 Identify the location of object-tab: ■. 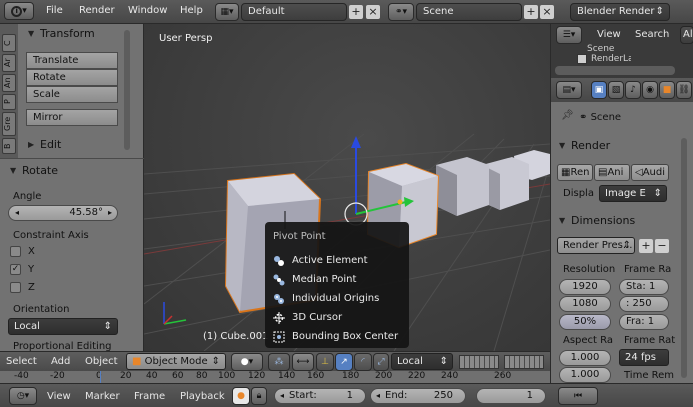
(667, 90).